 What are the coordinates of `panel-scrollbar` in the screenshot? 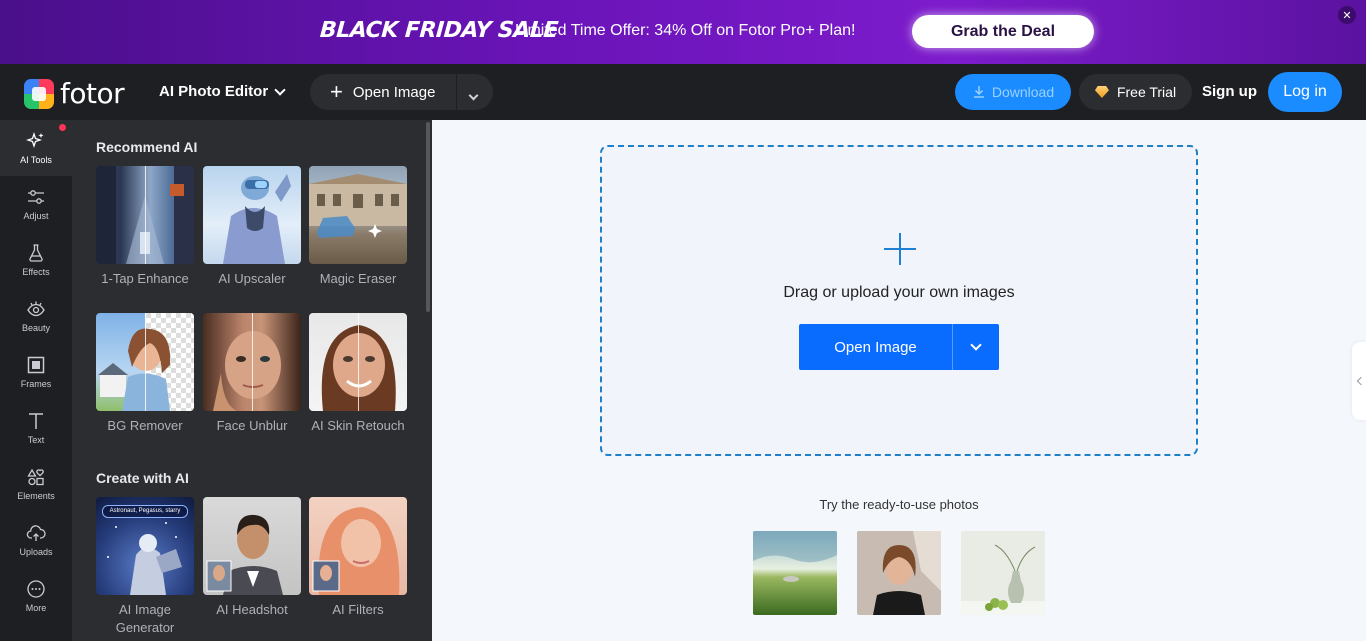 It's located at (428, 217).